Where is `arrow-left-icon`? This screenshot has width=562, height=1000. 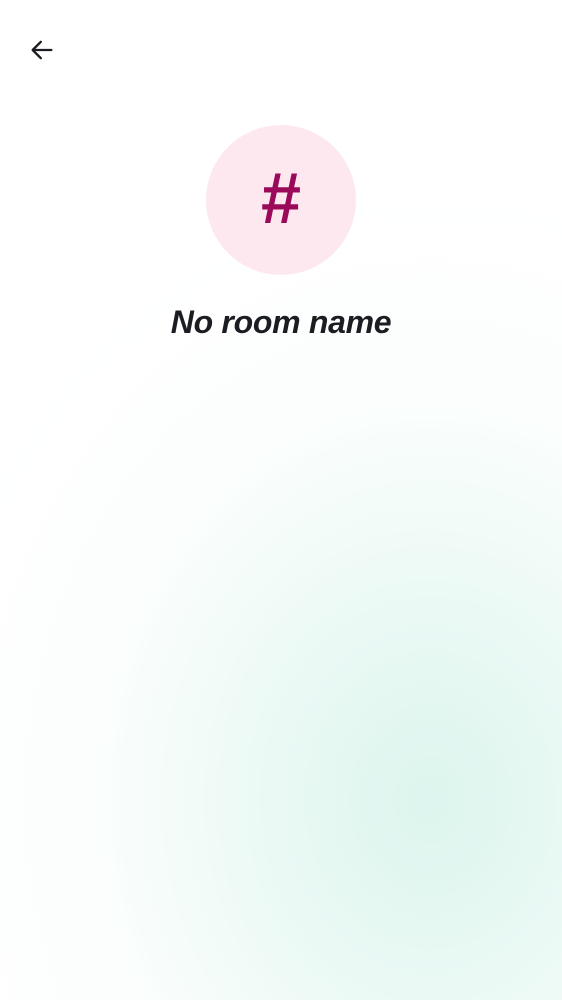
arrow-left-icon is located at coordinates (42, 50).